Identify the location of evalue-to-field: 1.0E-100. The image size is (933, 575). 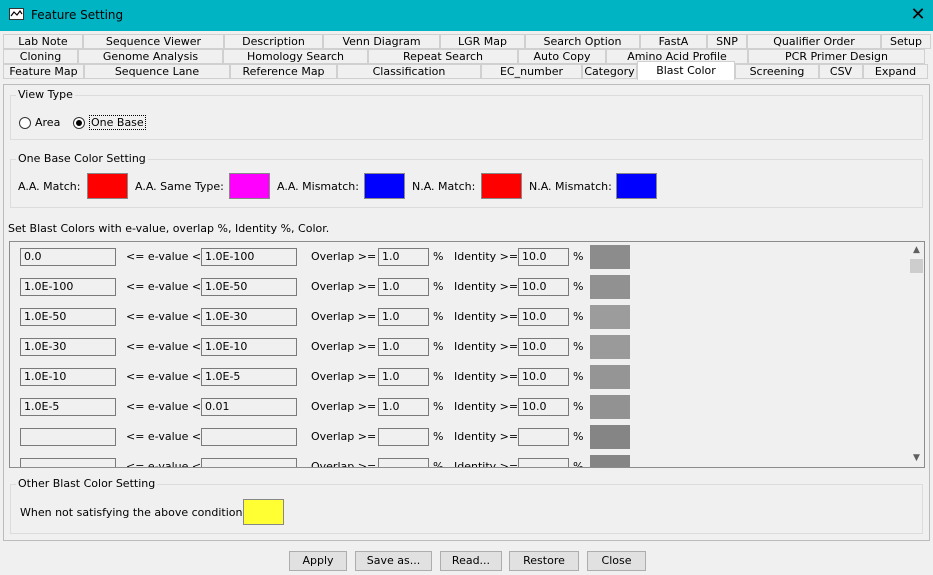
(249, 257).